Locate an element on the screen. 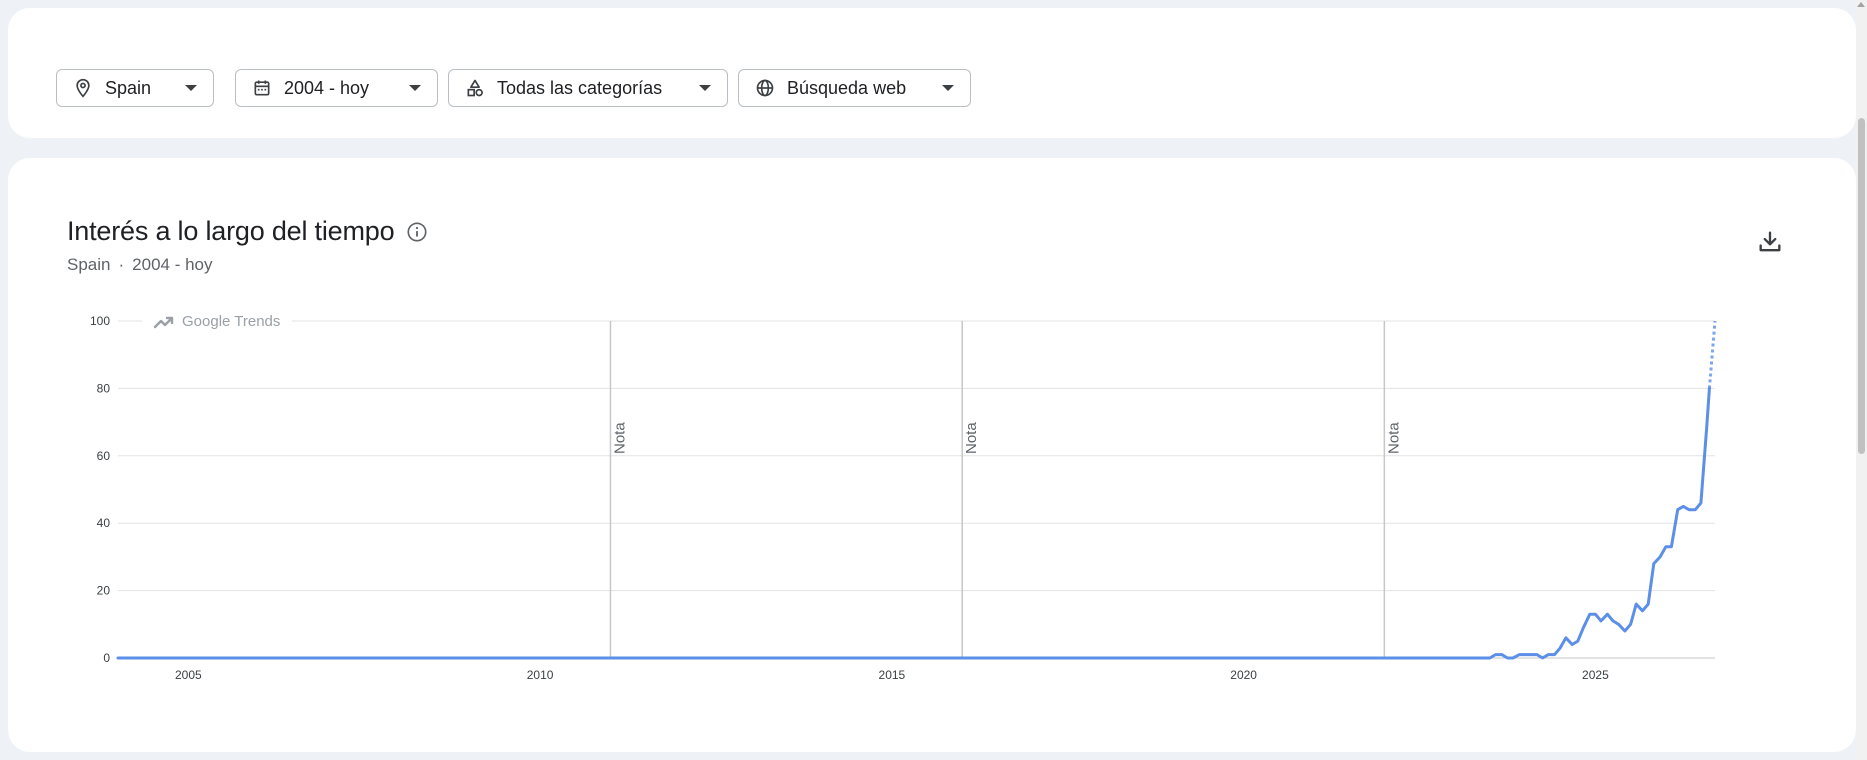  period-filter-button: 2004 - hoy is located at coordinates (336, 88).